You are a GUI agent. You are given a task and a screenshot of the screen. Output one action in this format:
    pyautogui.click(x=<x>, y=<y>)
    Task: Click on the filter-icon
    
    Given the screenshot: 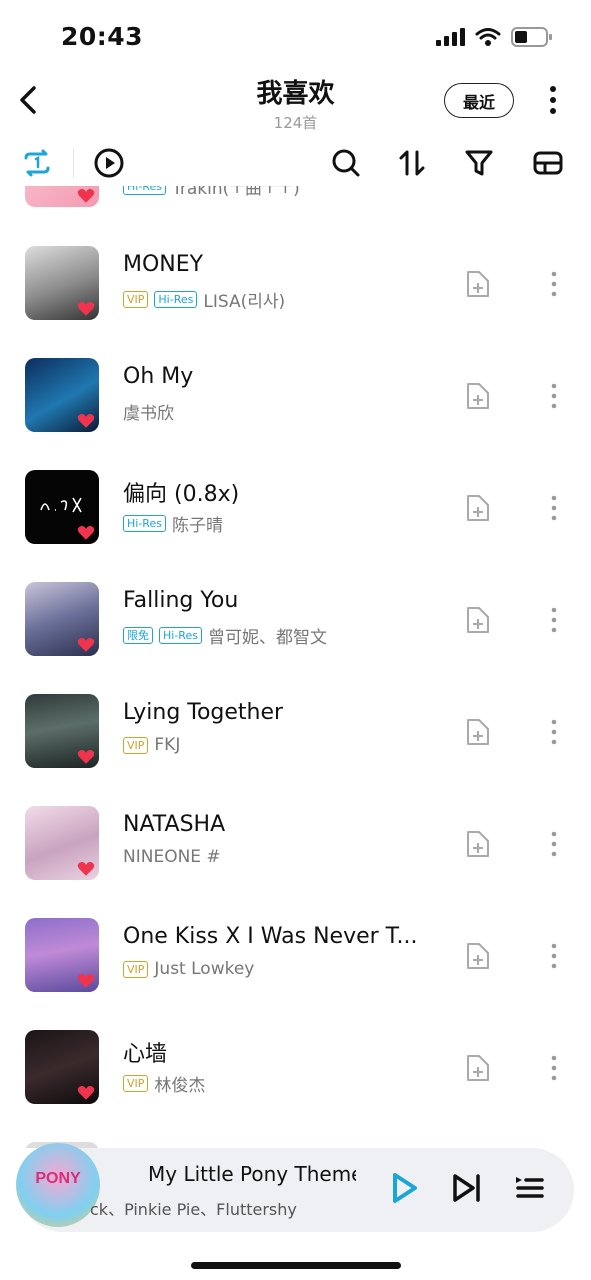 What is the action you would take?
    pyautogui.click(x=479, y=163)
    